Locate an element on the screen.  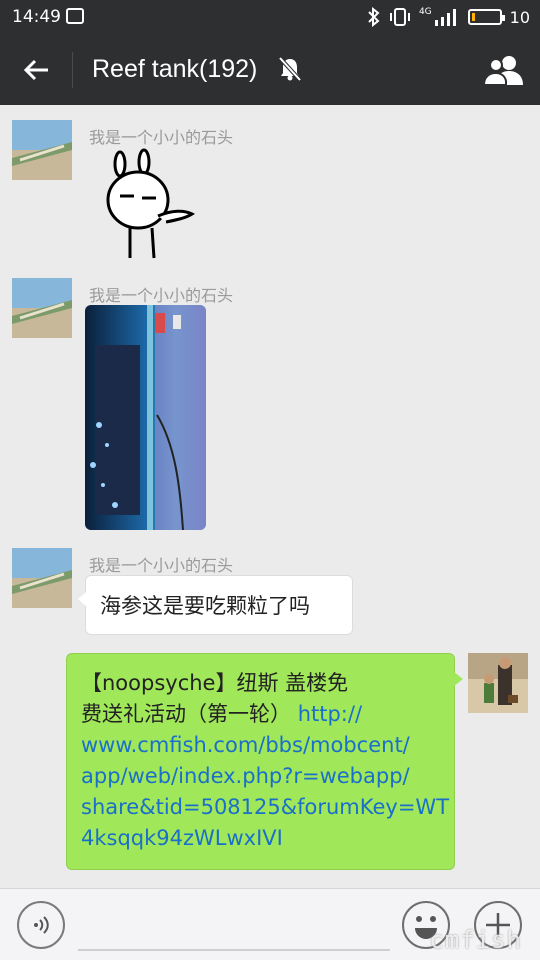
my-avatar is located at coordinates (498, 683).